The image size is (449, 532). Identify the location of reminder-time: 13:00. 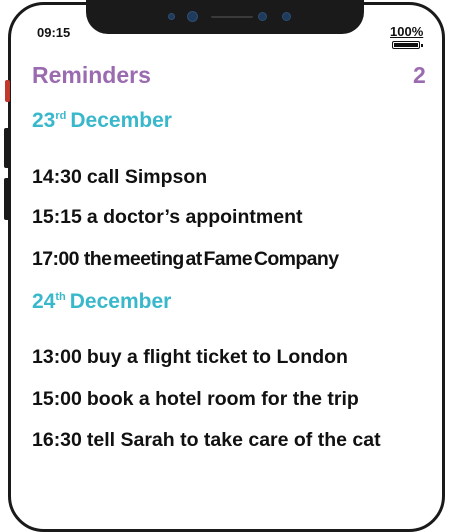
(57, 357).